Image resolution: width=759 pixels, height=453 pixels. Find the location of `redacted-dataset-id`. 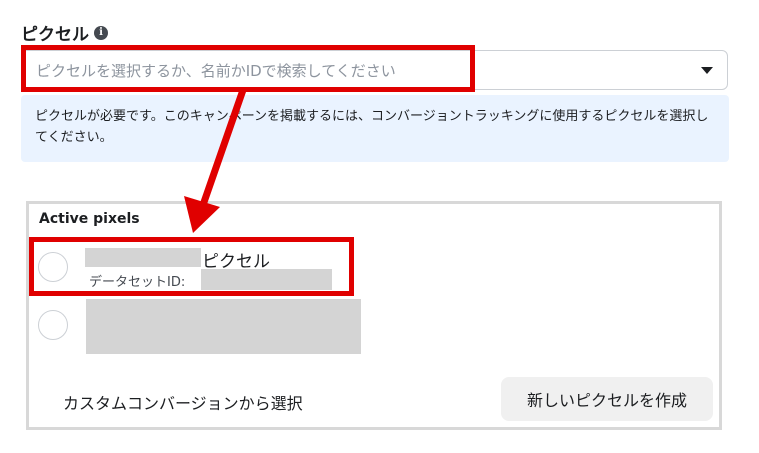

redacted-dataset-id is located at coordinates (266, 279).